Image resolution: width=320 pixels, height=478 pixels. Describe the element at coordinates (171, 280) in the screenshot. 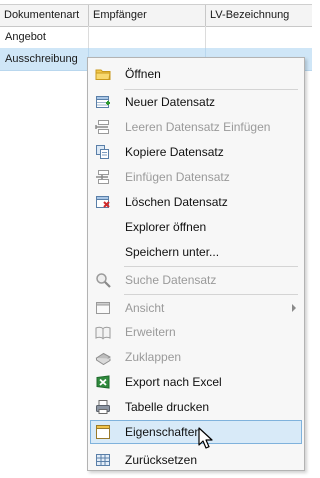

I see `menu-item-label: Suche Datensatz` at that location.